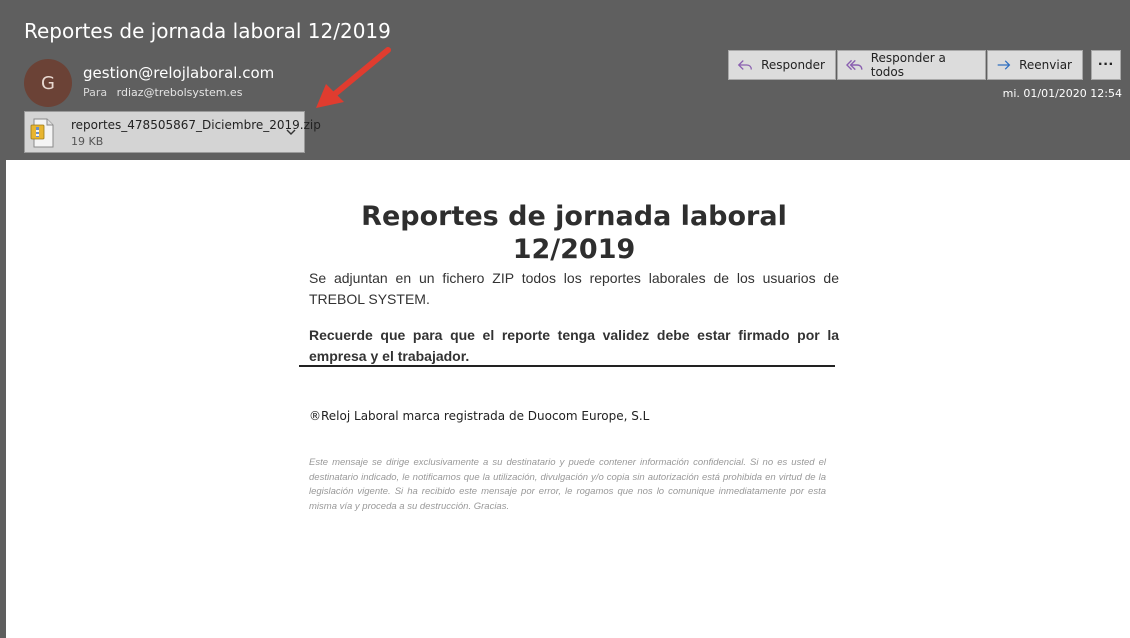 Image resolution: width=1130 pixels, height=638 pixels. I want to click on recipient-address: rdiaz@trebolsystem.es, so click(180, 92).